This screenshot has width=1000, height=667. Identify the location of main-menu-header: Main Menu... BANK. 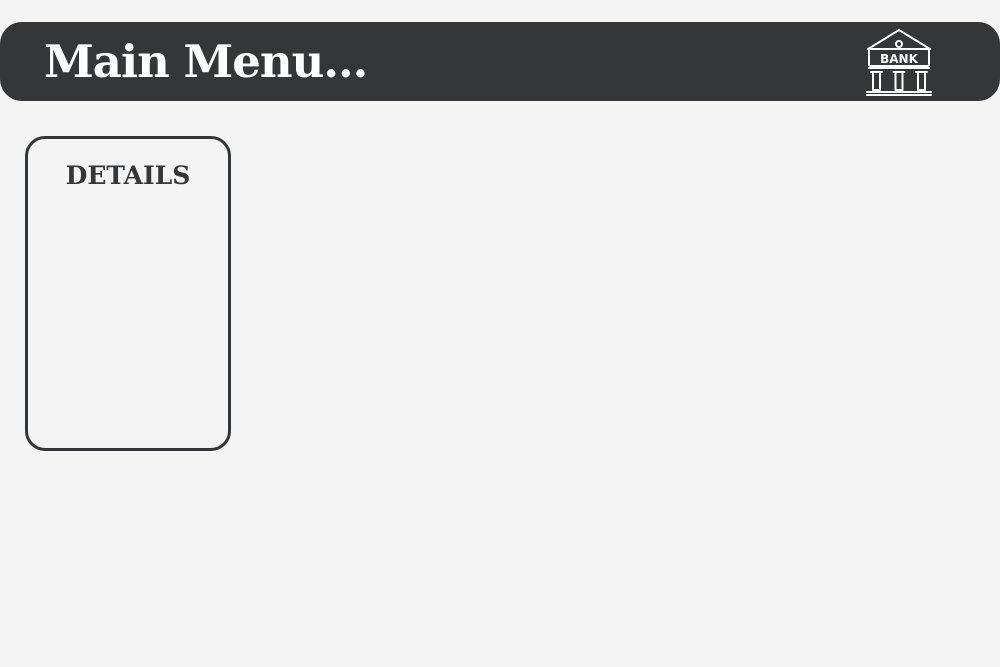
(500, 61).